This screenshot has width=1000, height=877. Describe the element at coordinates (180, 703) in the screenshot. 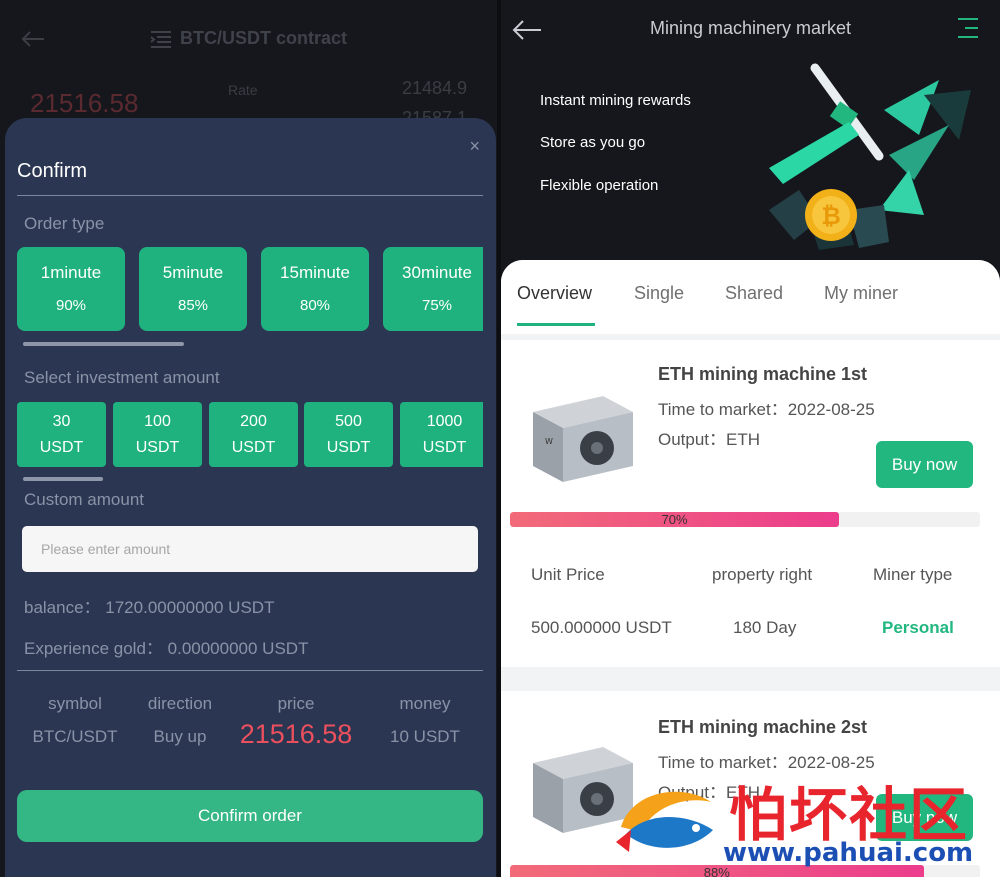

I see `summary-header: direction` at that location.